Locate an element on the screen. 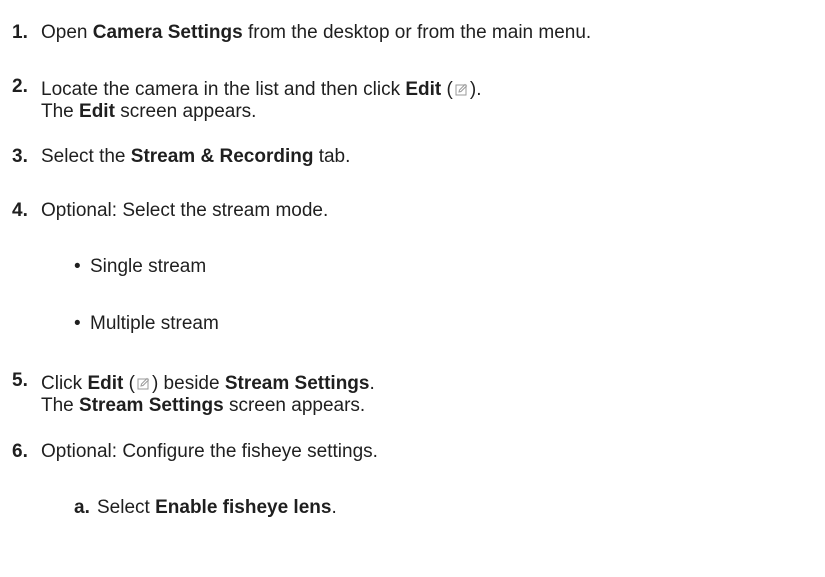 The height and width of the screenshot is (577, 825). step-number: 6. is located at coordinates (20, 451).